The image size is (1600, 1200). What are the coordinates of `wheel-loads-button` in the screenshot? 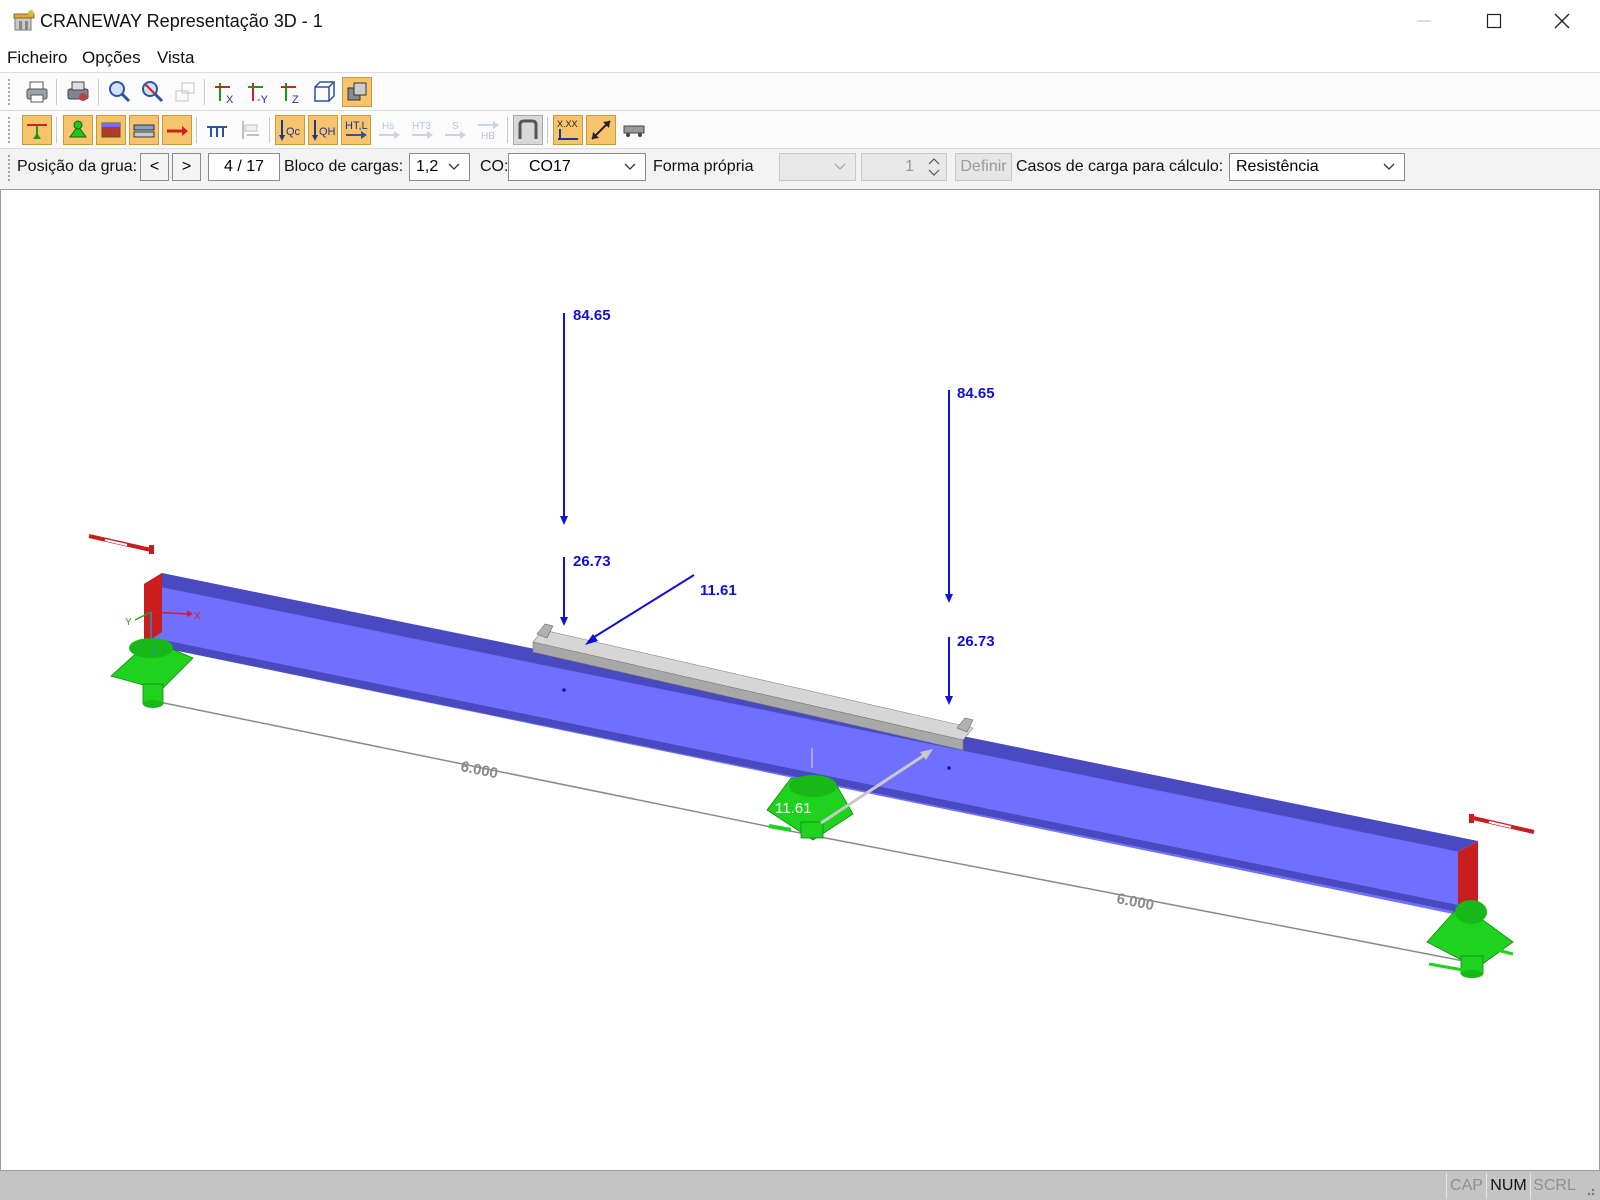 It's located at (217, 130).